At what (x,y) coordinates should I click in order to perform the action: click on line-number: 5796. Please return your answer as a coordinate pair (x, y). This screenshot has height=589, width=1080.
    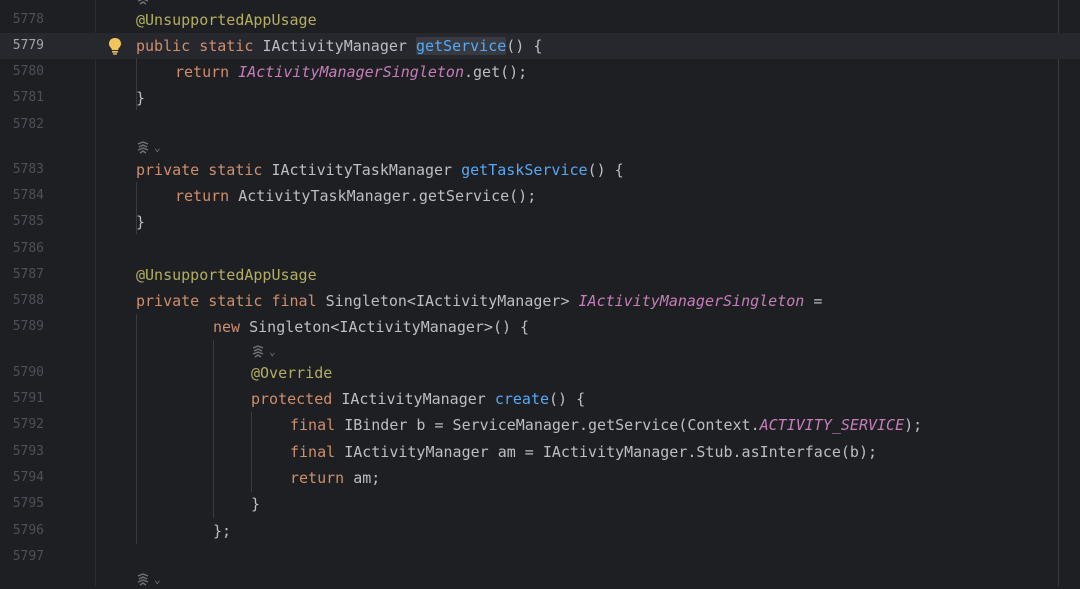
    Looking at the image, I should click on (28, 530).